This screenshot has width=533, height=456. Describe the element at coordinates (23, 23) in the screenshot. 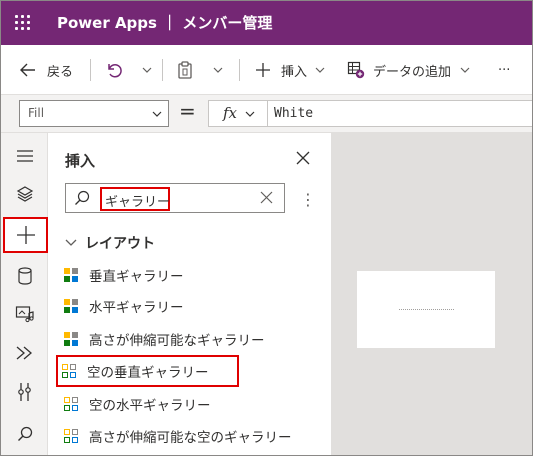

I see `app-launcher-icon` at that location.